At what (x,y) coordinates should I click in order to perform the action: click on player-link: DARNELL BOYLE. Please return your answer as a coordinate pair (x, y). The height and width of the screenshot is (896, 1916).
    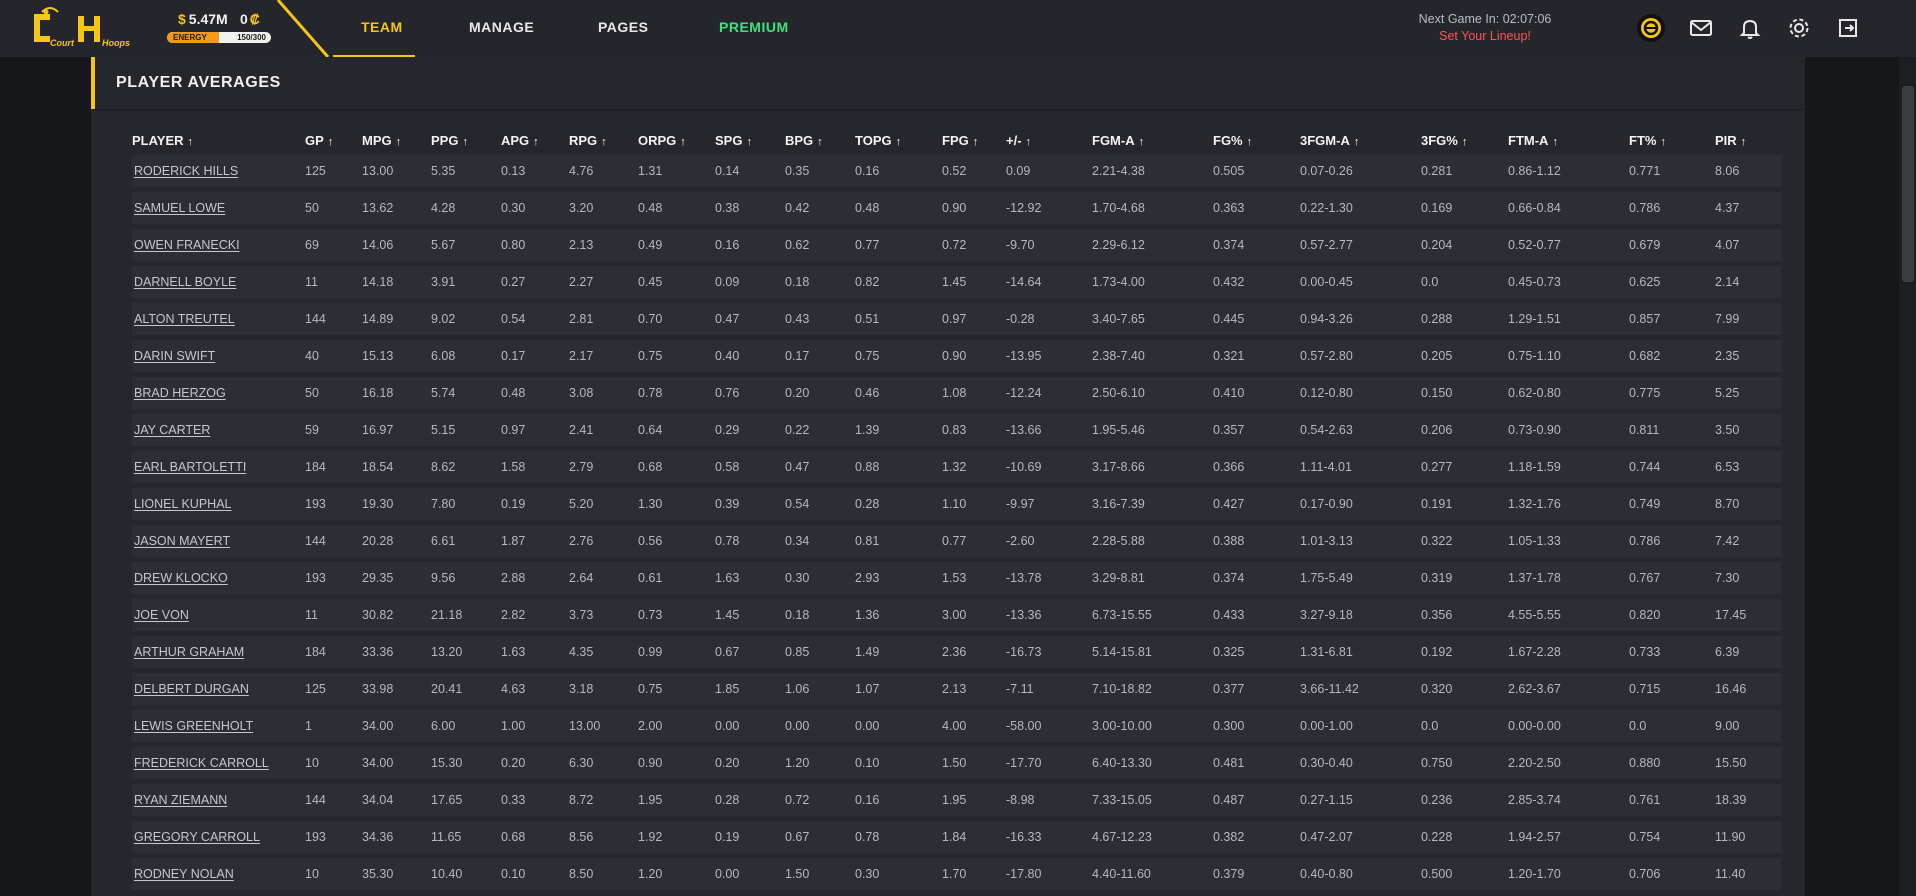
    Looking at the image, I should click on (185, 282).